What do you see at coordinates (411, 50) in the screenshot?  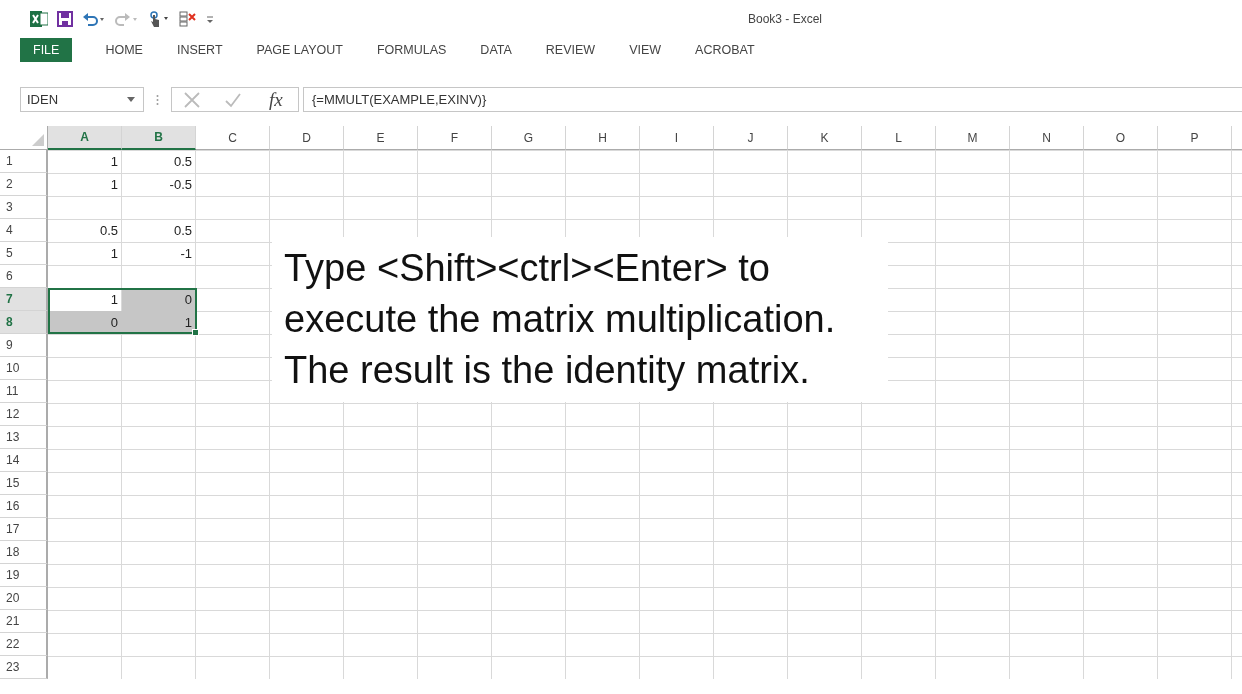 I see `ribbon-tab: FORMULAS` at bounding box center [411, 50].